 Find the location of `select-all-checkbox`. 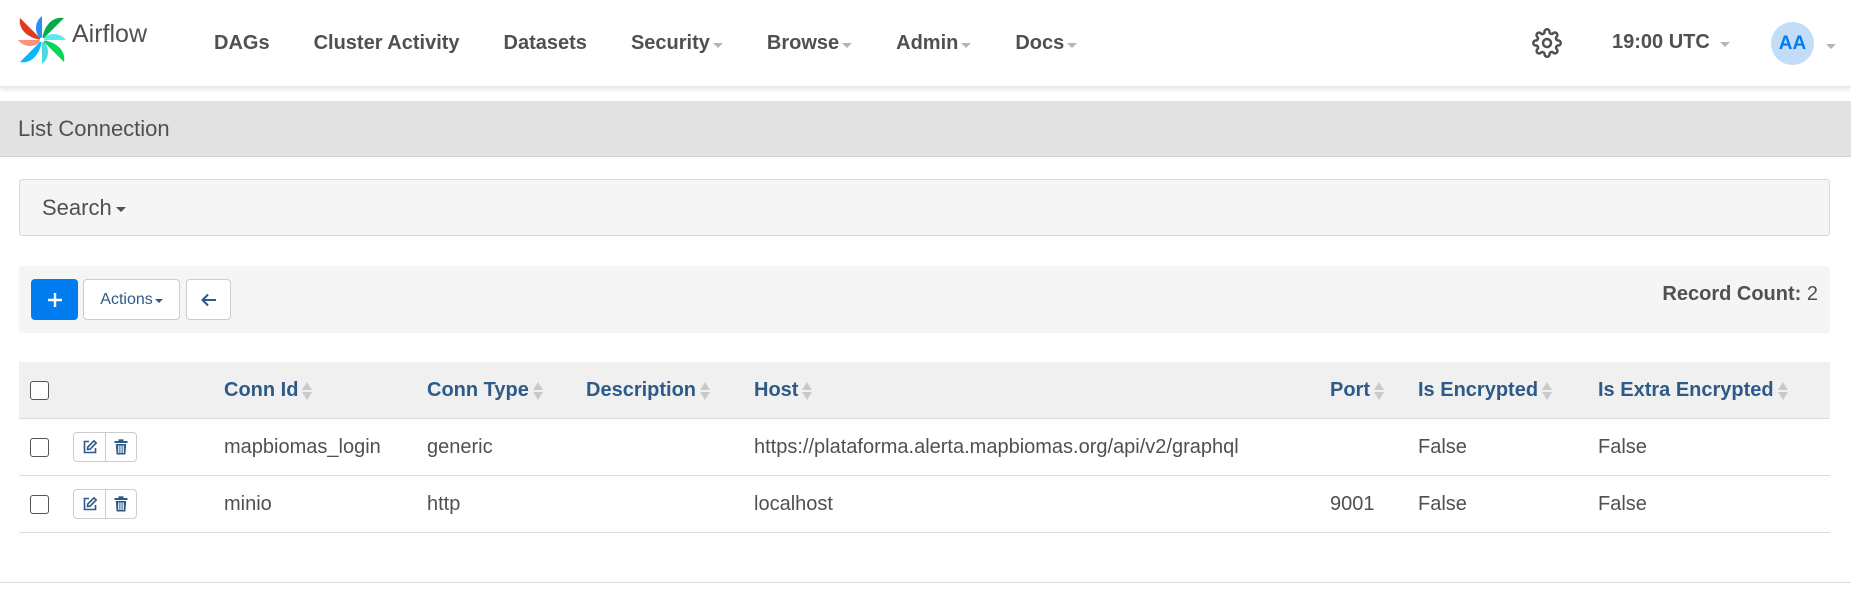

select-all-checkbox is located at coordinates (39, 390).